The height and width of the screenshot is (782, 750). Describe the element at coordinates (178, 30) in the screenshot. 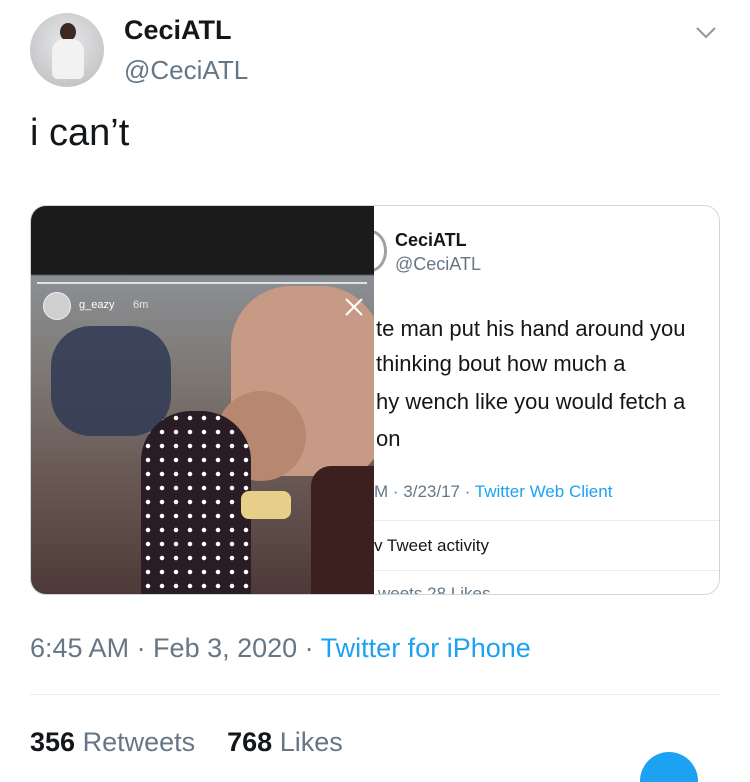

I see `display-name: CeciATL` at that location.